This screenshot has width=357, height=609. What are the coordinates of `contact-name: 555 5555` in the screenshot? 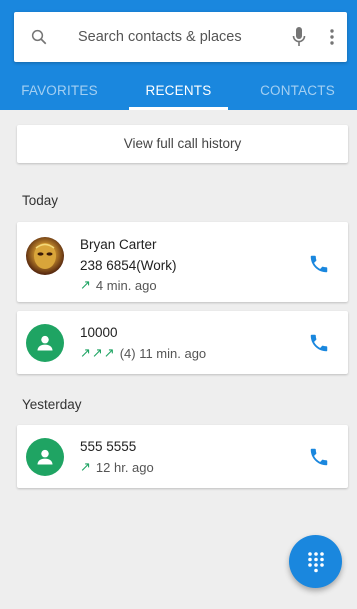 It's located at (108, 446).